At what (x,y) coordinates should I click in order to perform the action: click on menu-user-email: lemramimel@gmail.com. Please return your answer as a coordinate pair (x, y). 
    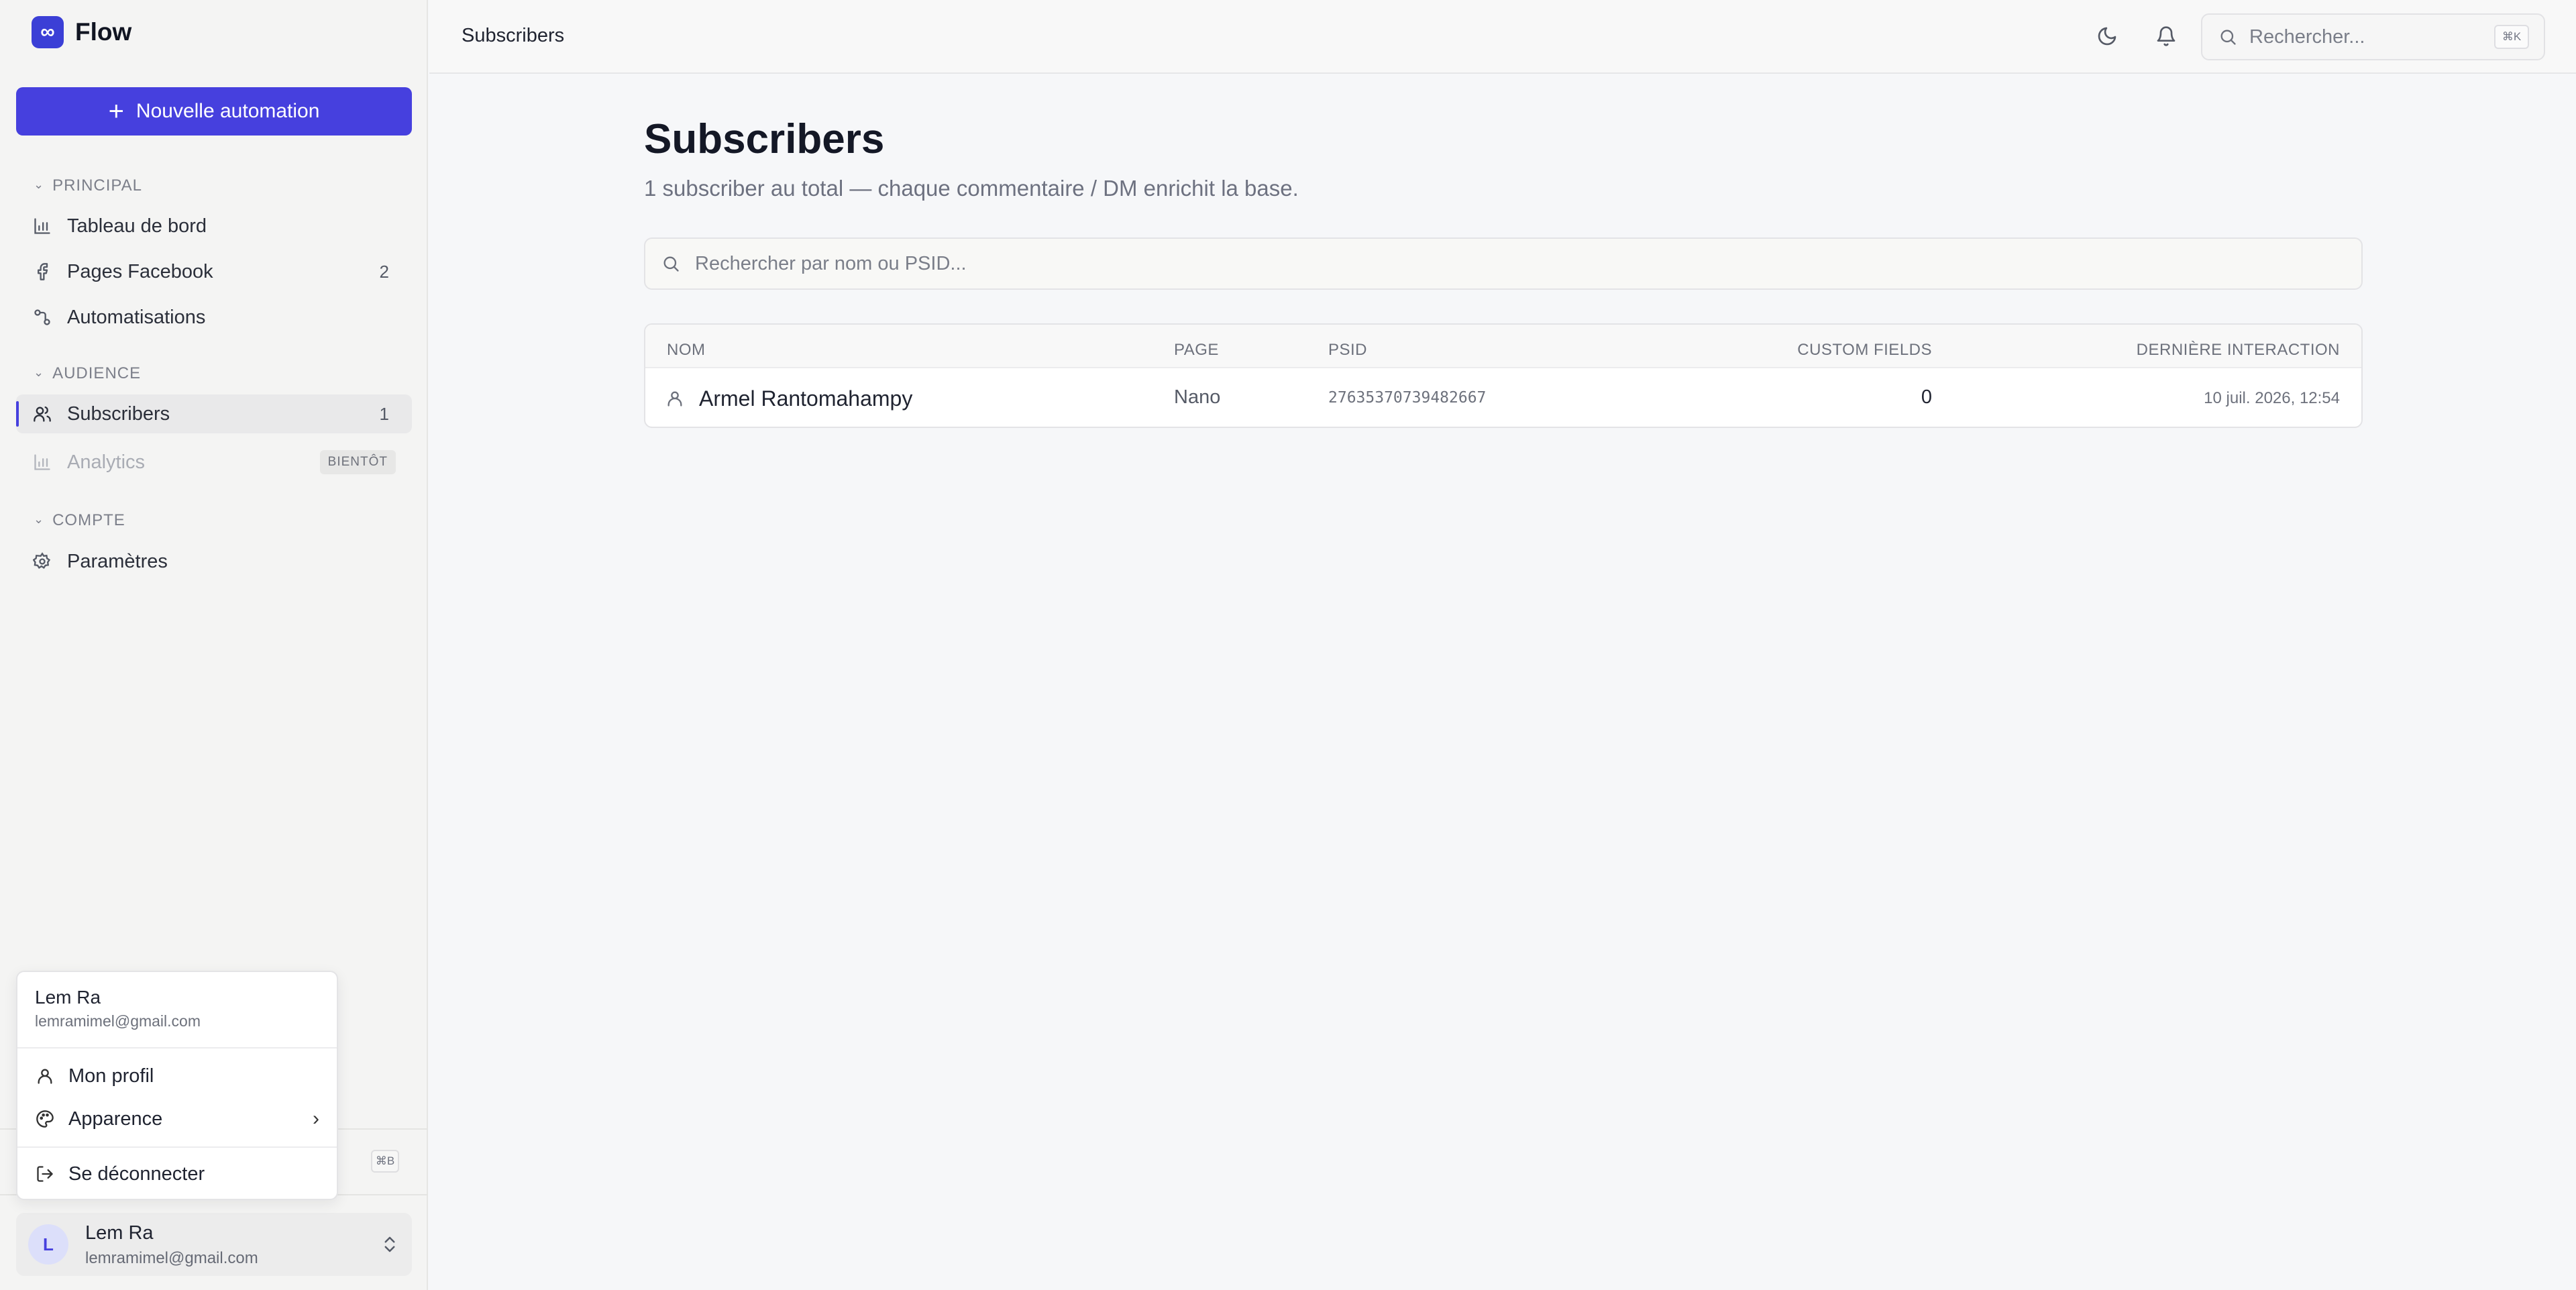
    Looking at the image, I should click on (118, 1021).